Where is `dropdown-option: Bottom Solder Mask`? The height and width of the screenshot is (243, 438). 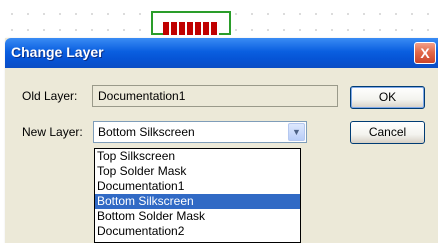 dropdown-option: Bottom Solder Mask is located at coordinates (197, 216).